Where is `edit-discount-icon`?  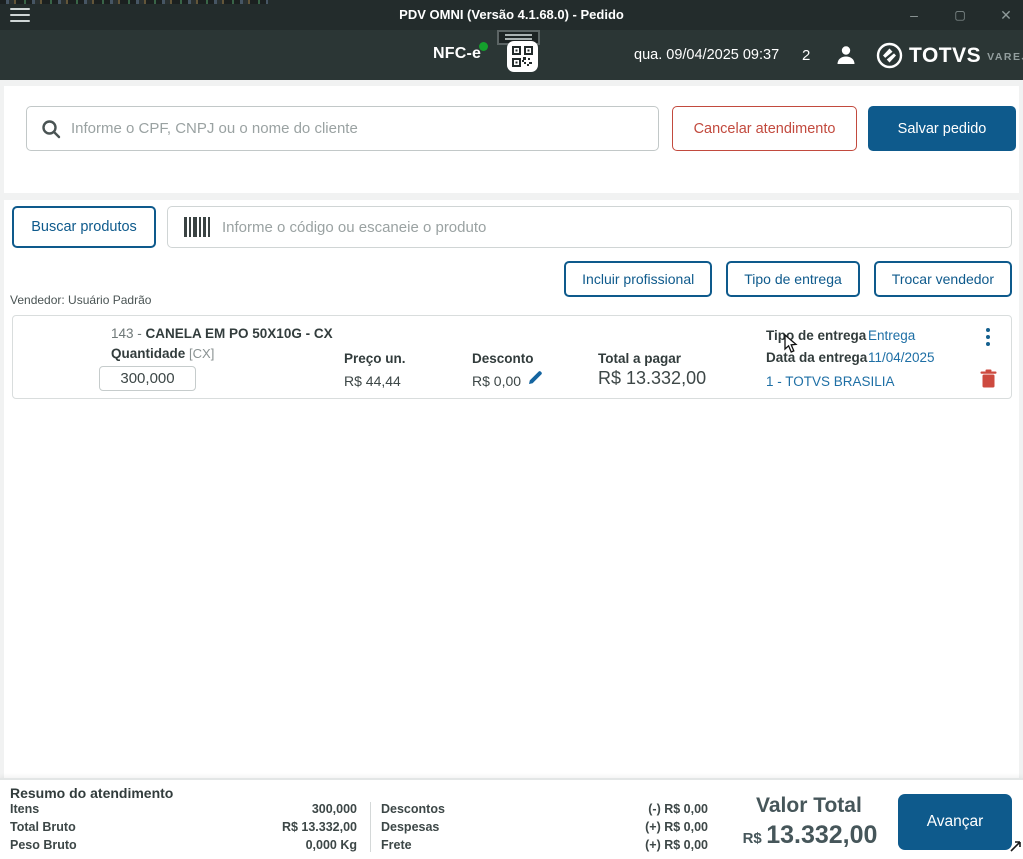
edit-discount-icon is located at coordinates (535, 380).